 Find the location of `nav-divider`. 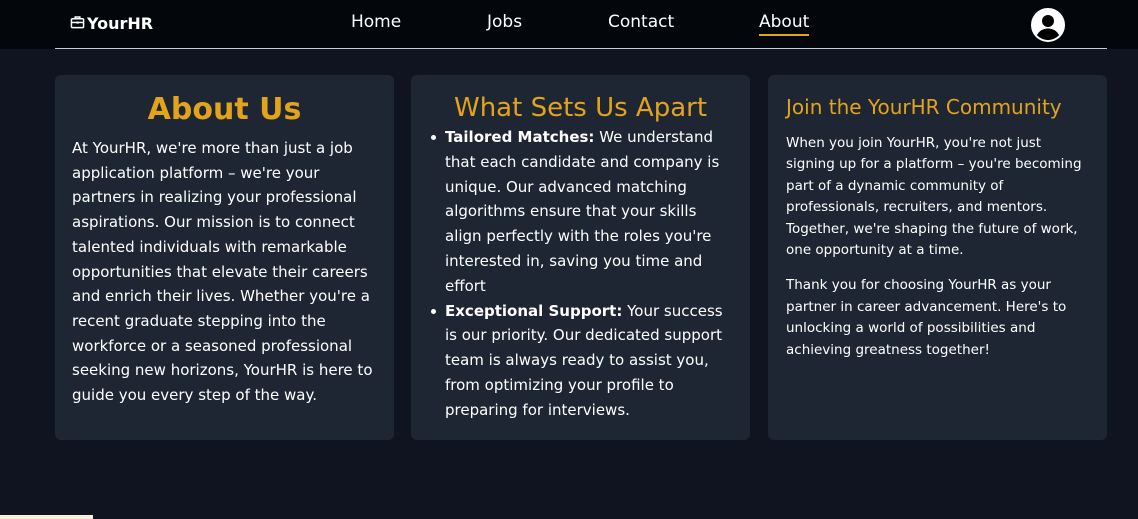

nav-divider is located at coordinates (581, 48).